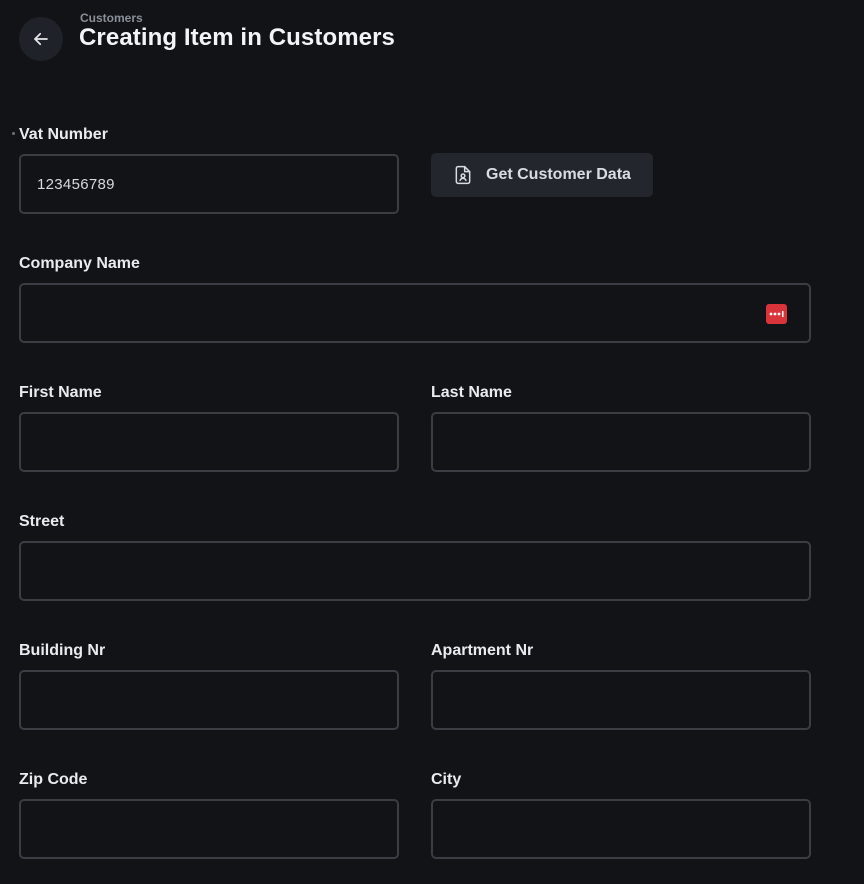  Describe the element at coordinates (53, 779) in the screenshot. I see `zip-code-label: Zip Code` at that location.